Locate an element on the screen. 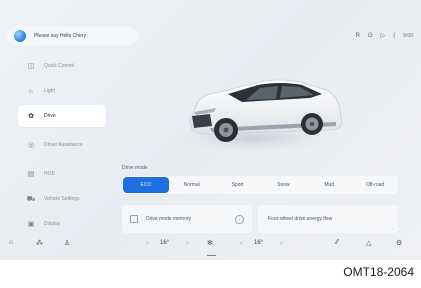 The image size is (421, 288). status-c-icon: ▷ is located at coordinates (383, 36).